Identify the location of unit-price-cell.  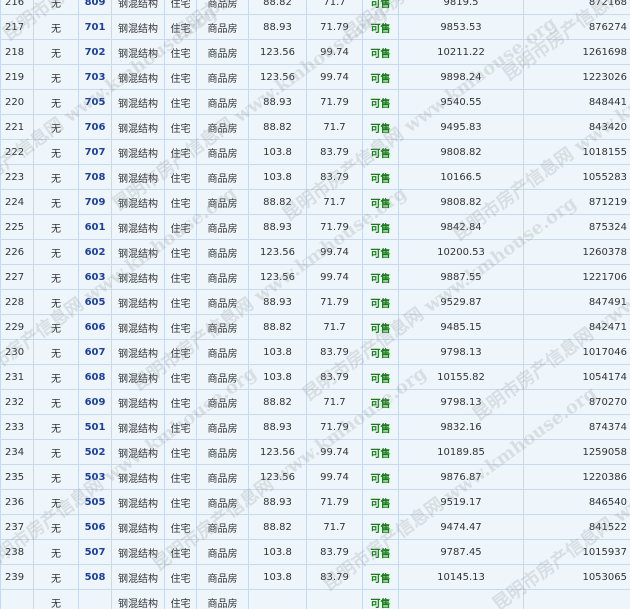
(461, 599).